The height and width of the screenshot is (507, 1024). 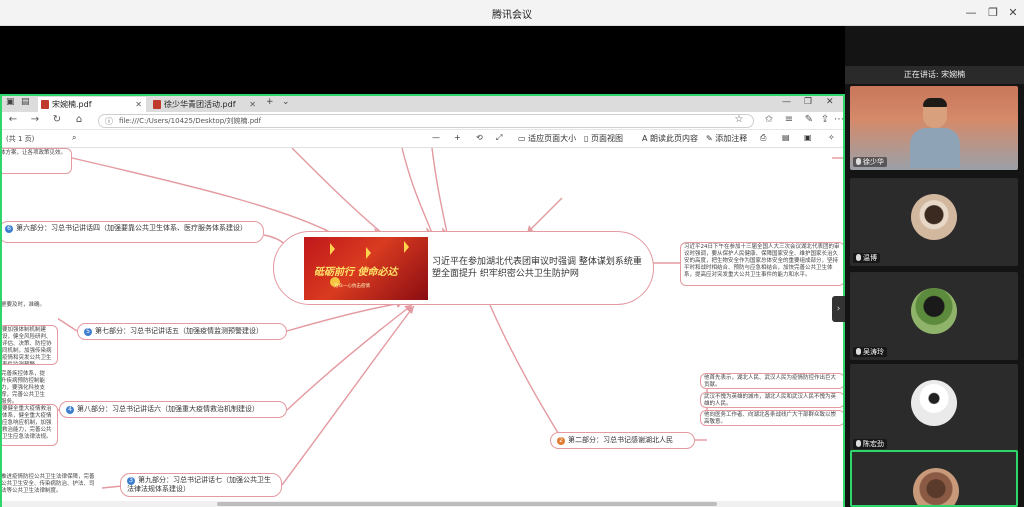 I want to click on participant-tile: 陈宏劲, so click(x=934, y=408).